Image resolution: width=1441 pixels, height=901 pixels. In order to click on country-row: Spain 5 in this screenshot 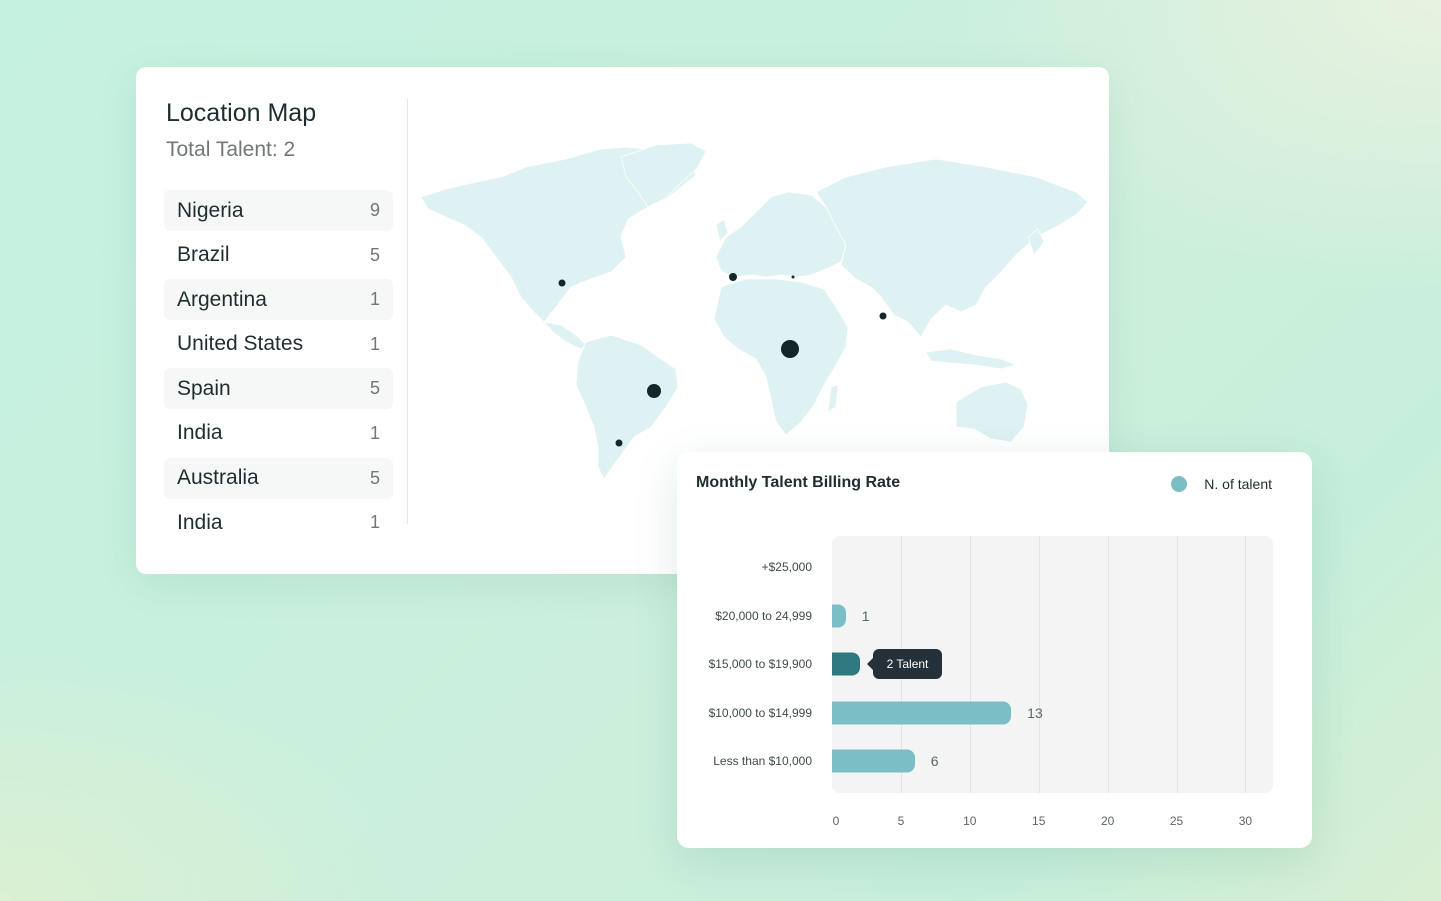, I will do `click(278, 389)`.